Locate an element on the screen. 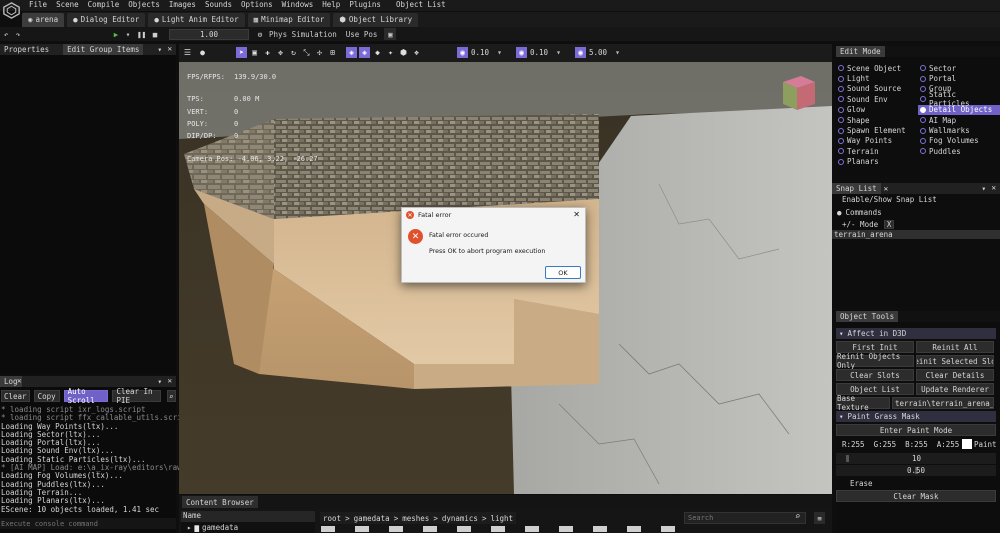 The image size is (1000, 533). edit-mode-scene-object: Scene Object is located at coordinates (876, 68).